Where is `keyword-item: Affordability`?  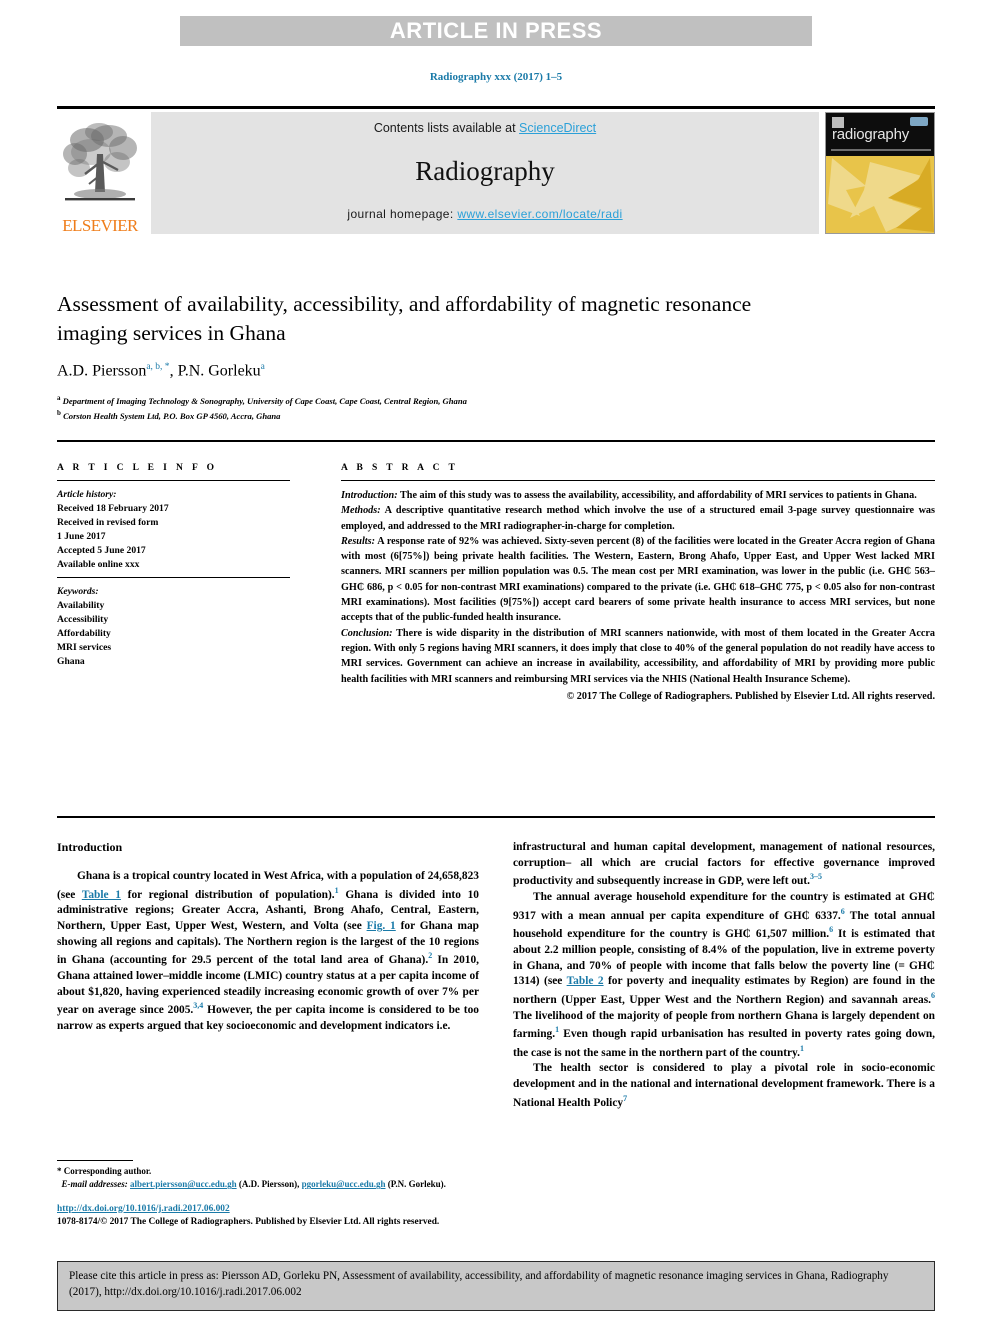 keyword-item: Affordability is located at coordinates (84, 634).